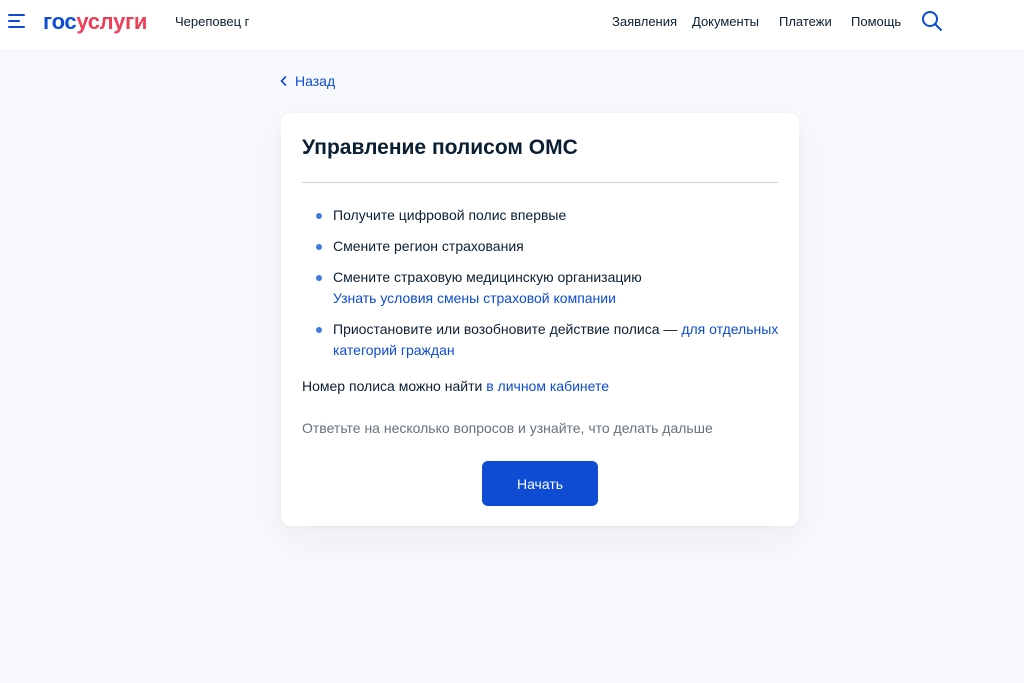 This screenshot has width=1024, height=683. What do you see at coordinates (540, 182) in the screenshot?
I see `title-divider` at bounding box center [540, 182].